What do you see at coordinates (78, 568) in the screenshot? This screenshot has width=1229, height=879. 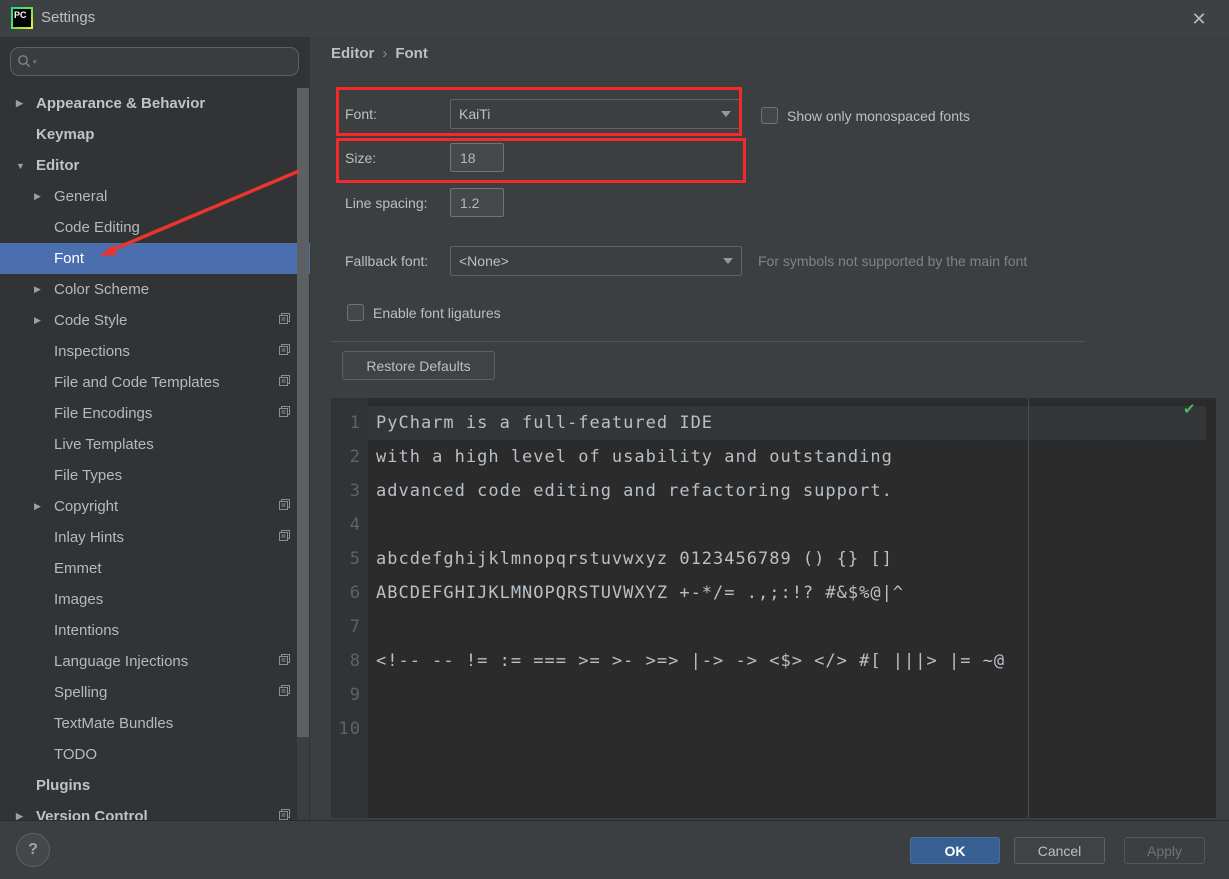 I see `sidebar-item-label: Emmet` at bounding box center [78, 568].